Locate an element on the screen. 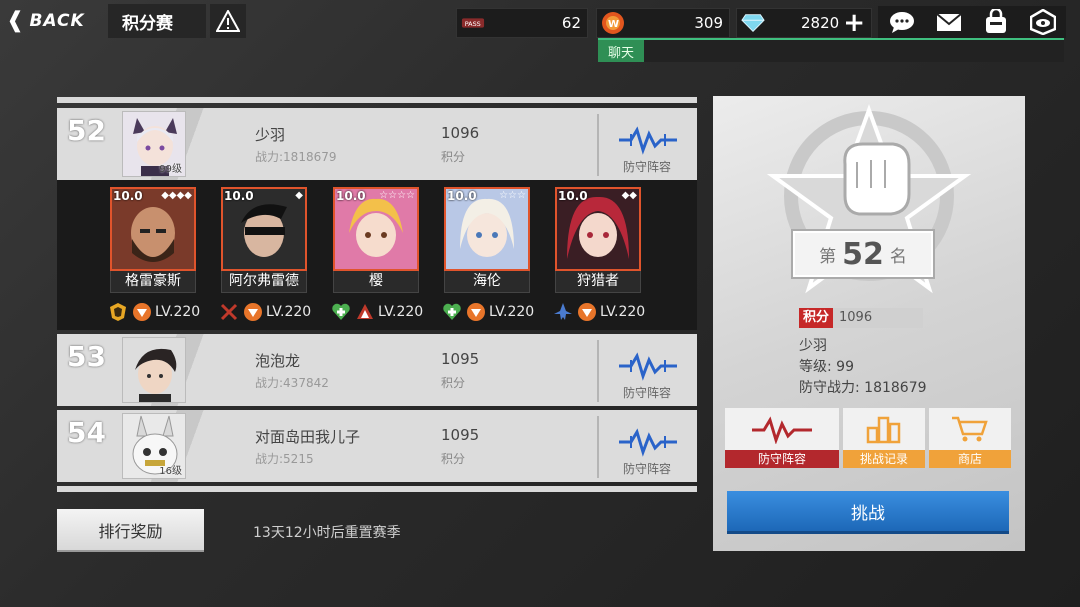  table-row: 54 16级 对面岛田我儿子 战力:5215 1095 积分 防守阵容 is located at coordinates (377, 446).